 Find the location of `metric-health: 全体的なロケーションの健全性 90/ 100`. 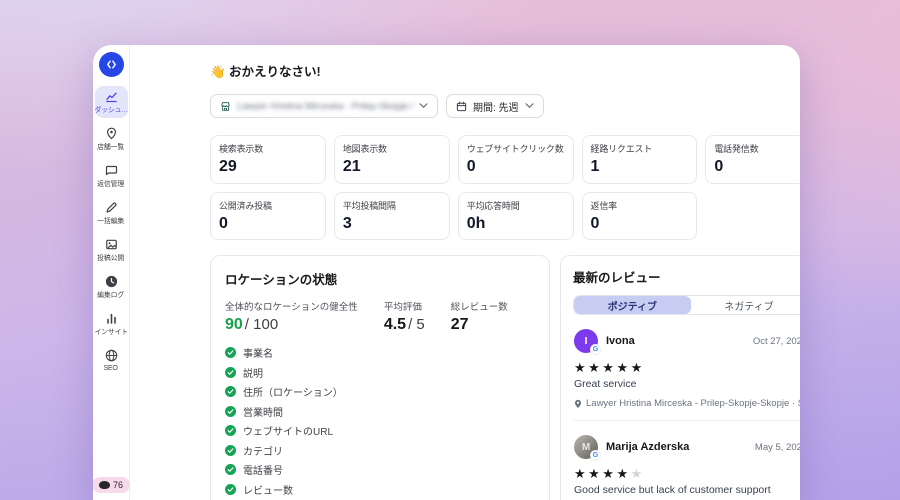

metric-health: 全体的なロケーションの健全性 90/ 100 is located at coordinates (291, 318).